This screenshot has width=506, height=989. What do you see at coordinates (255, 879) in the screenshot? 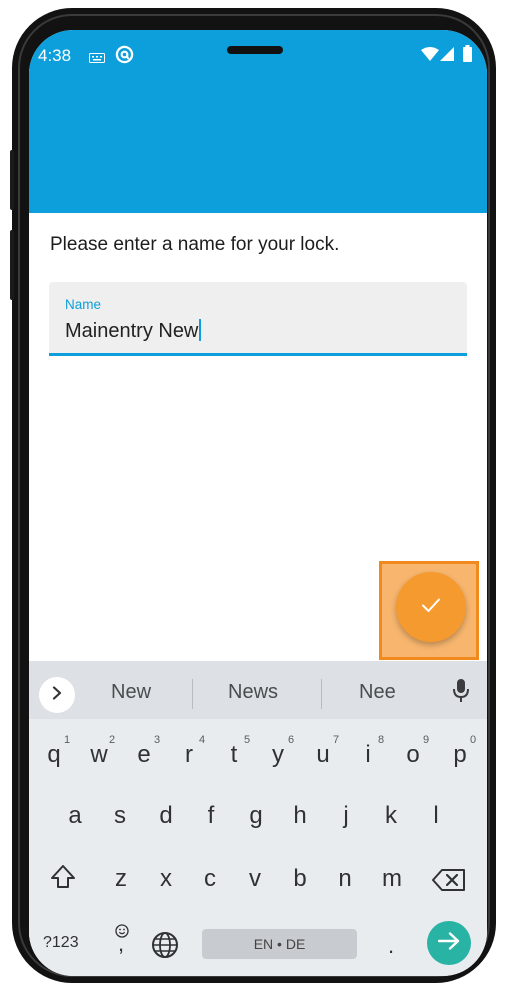
I see `key-v: v` at bounding box center [255, 879].